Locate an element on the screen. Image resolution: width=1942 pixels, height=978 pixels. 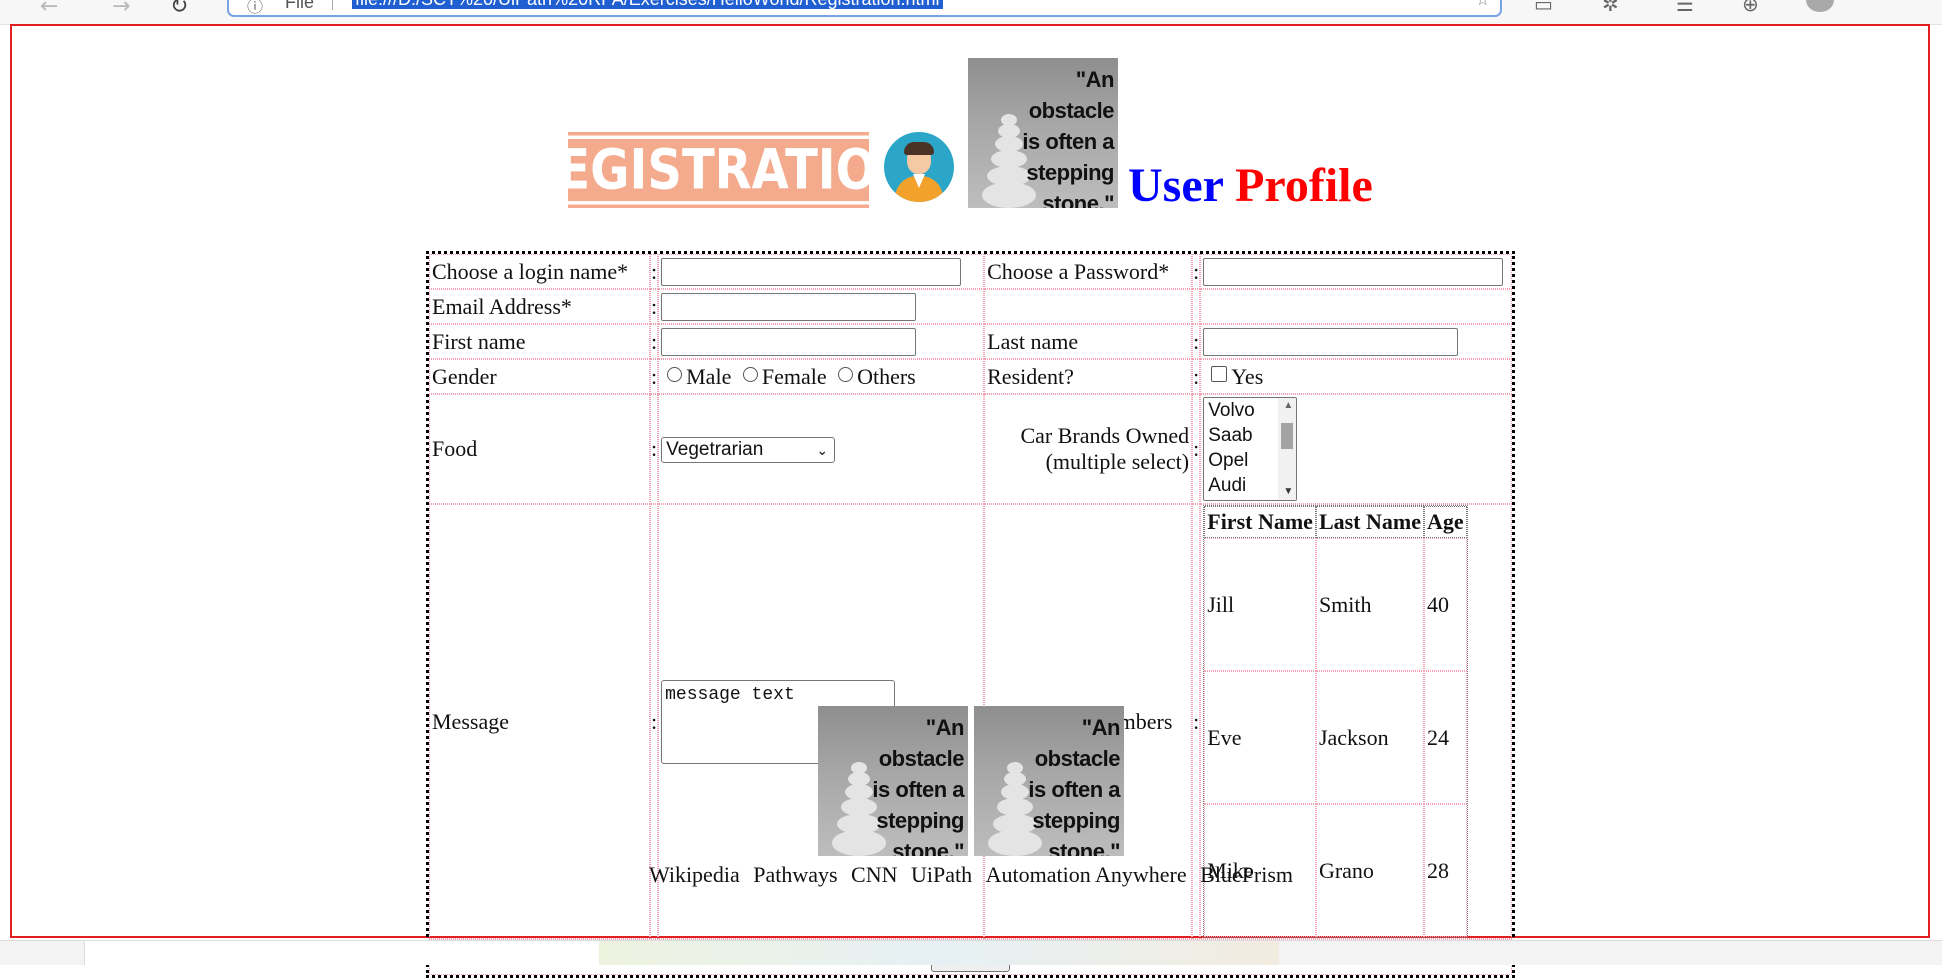
page-title: User Profile is located at coordinates (1250, 186).